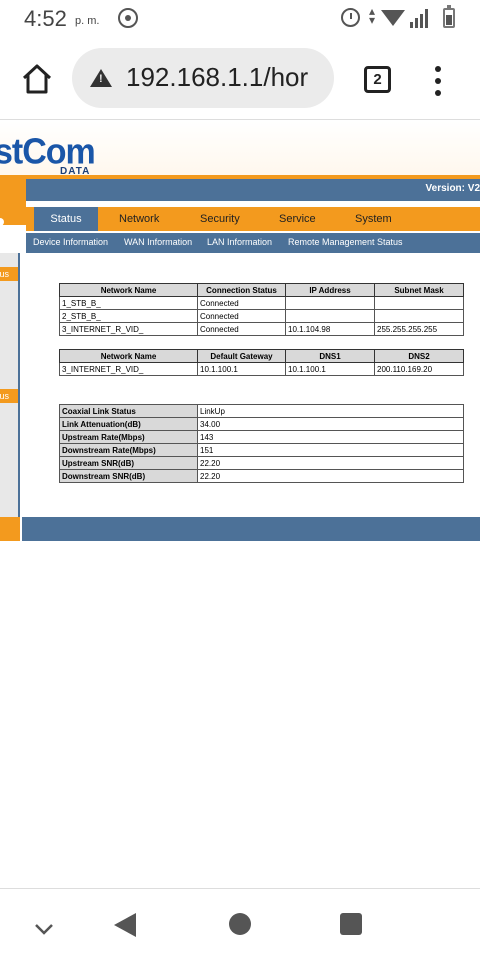 Image resolution: width=480 pixels, height=960 pixels. I want to click on table-row: Coaxial Link Status LinkUp, so click(261, 411).